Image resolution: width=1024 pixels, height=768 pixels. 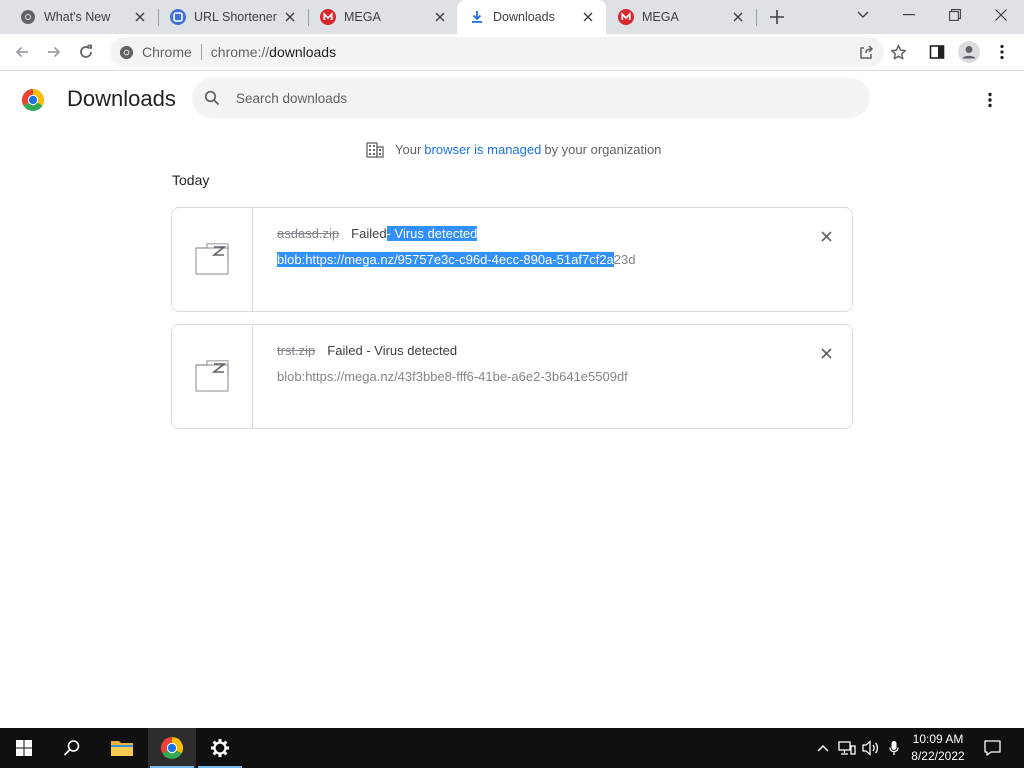 I want to click on microphone-status, so click(x=894, y=748).